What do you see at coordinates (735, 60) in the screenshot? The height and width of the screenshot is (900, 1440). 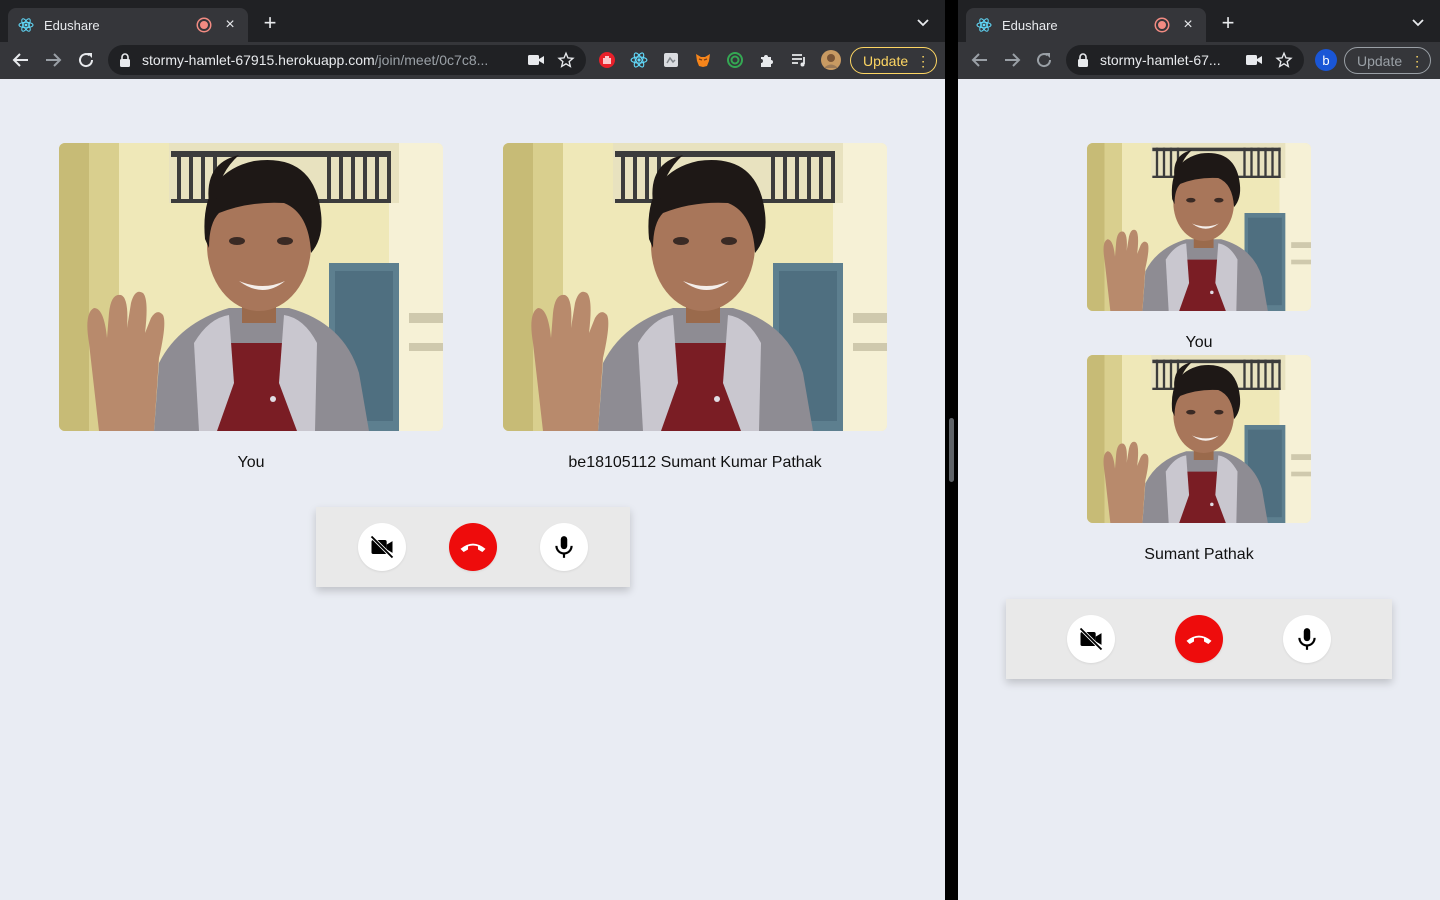 I see `green-ring-extension-icon` at bounding box center [735, 60].